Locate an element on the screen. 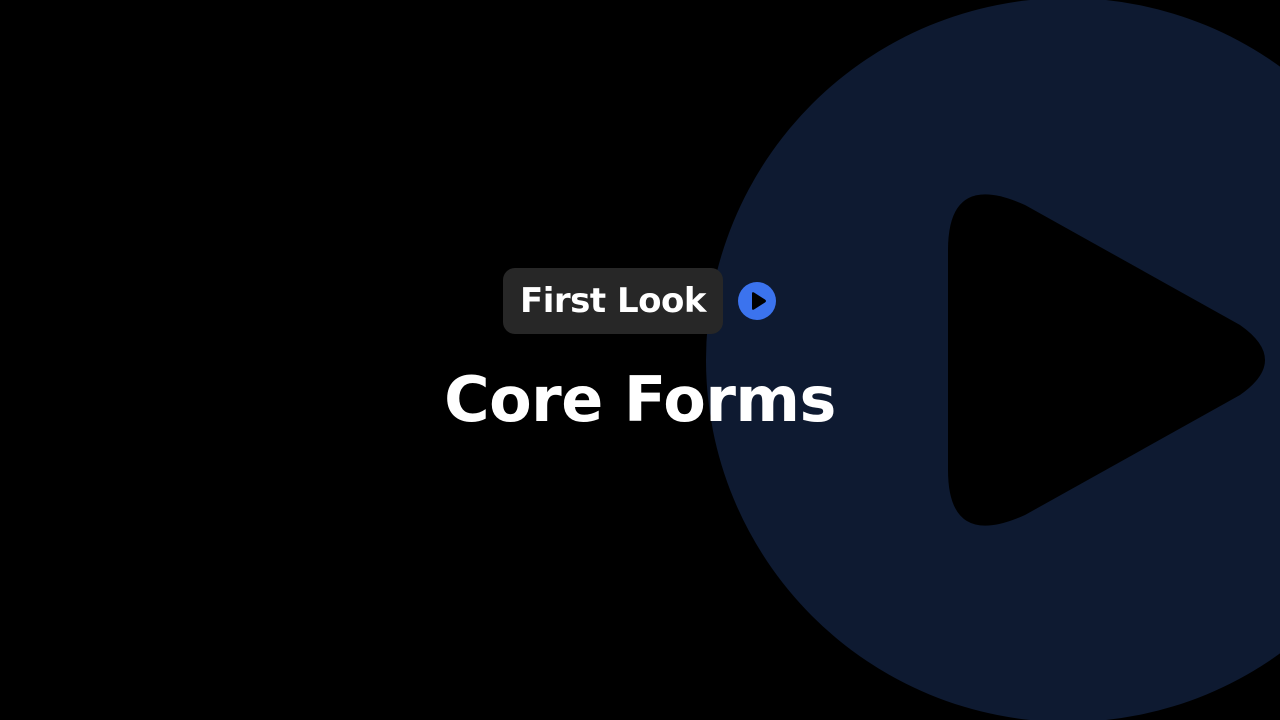 This screenshot has height=720, width=1280. play-circle-icon is located at coordinates (757, 301).